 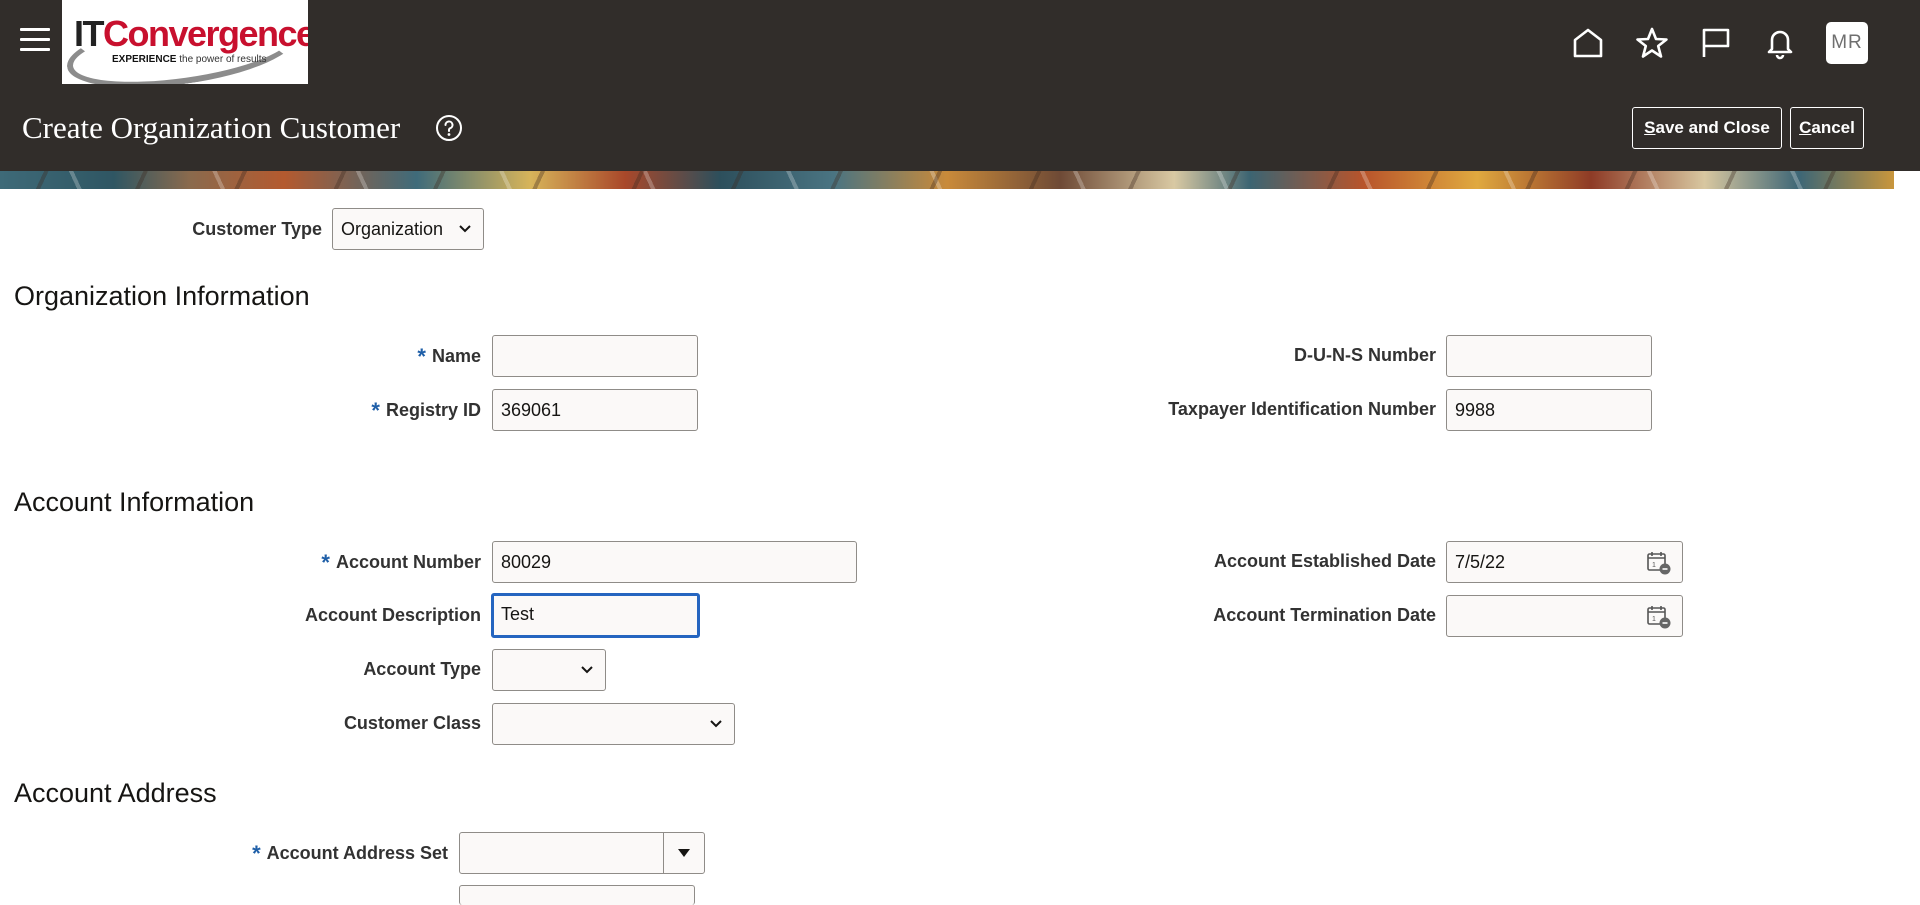 I want to click on registry-id-label: * Registry ID, so click(x=426, y=410).